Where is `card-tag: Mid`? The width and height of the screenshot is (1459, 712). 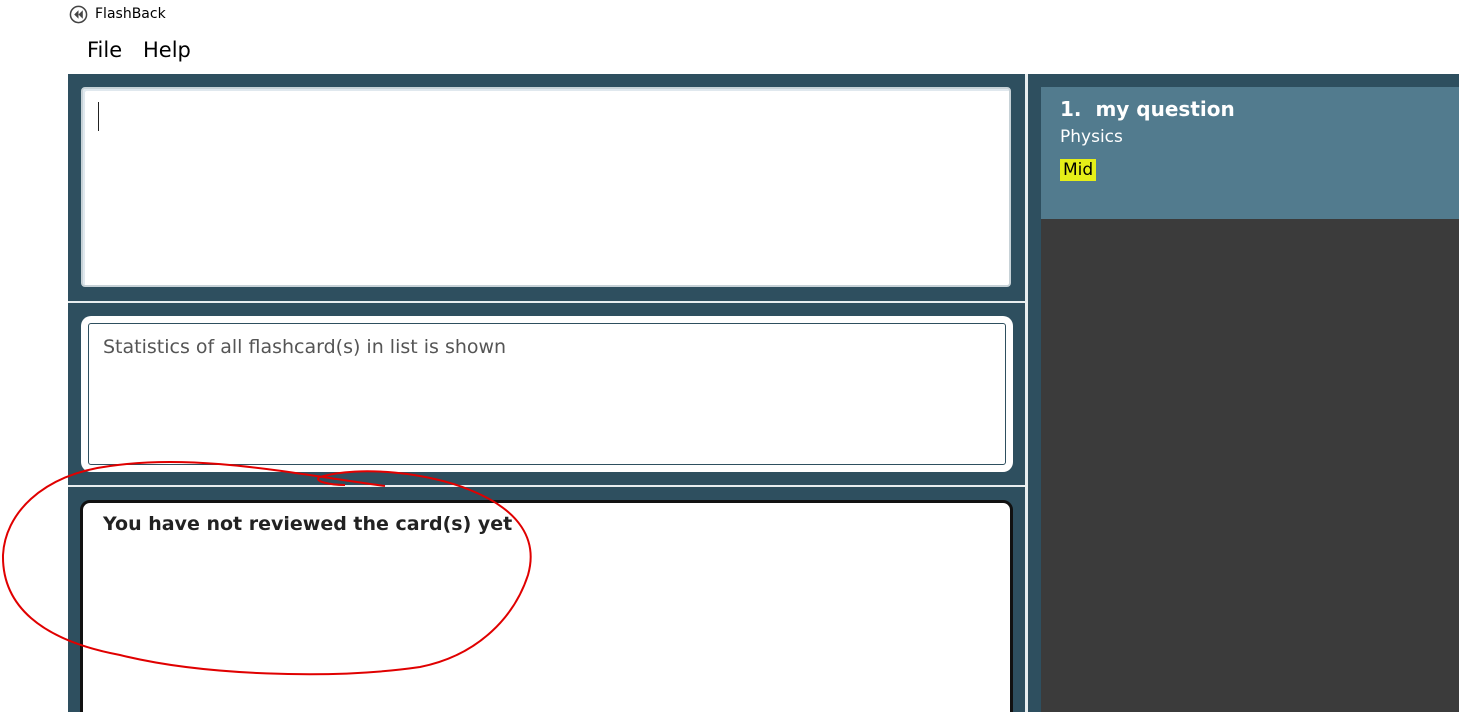
card-tag: Mid is located at coordinates (1078, 170).